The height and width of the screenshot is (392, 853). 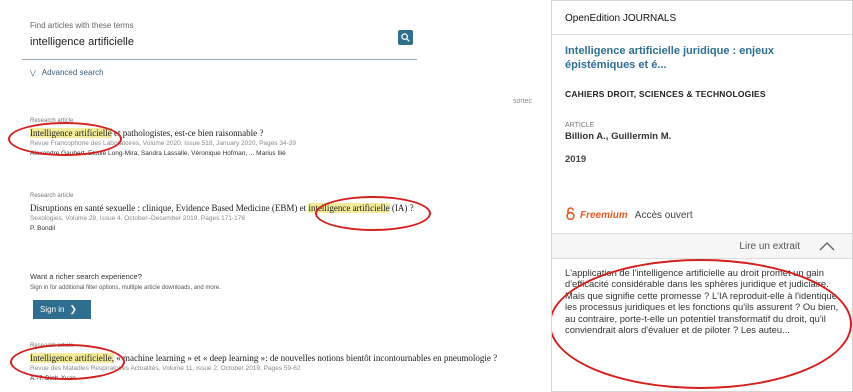 What do you see at coordinates (576, 159) in the screenshot?
I see `article-year: 2019` at bounding box center [576, 159].